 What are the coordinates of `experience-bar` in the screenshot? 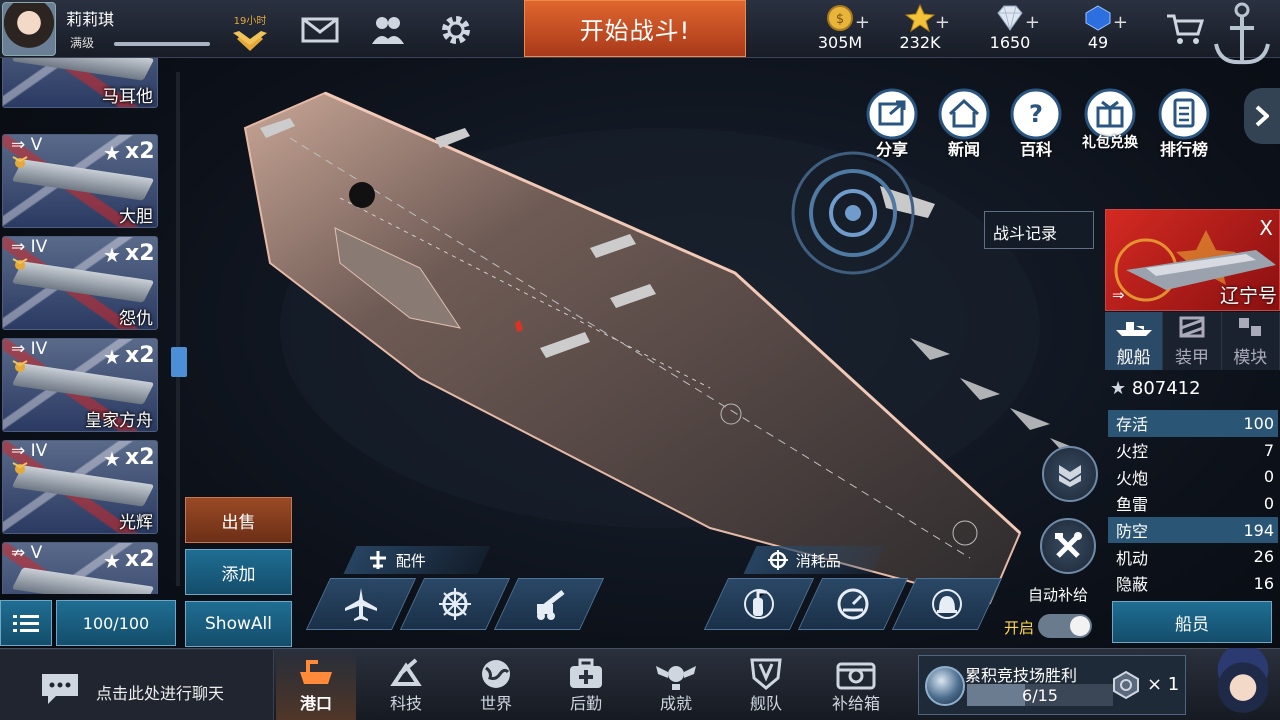 It's located at (162, 44).